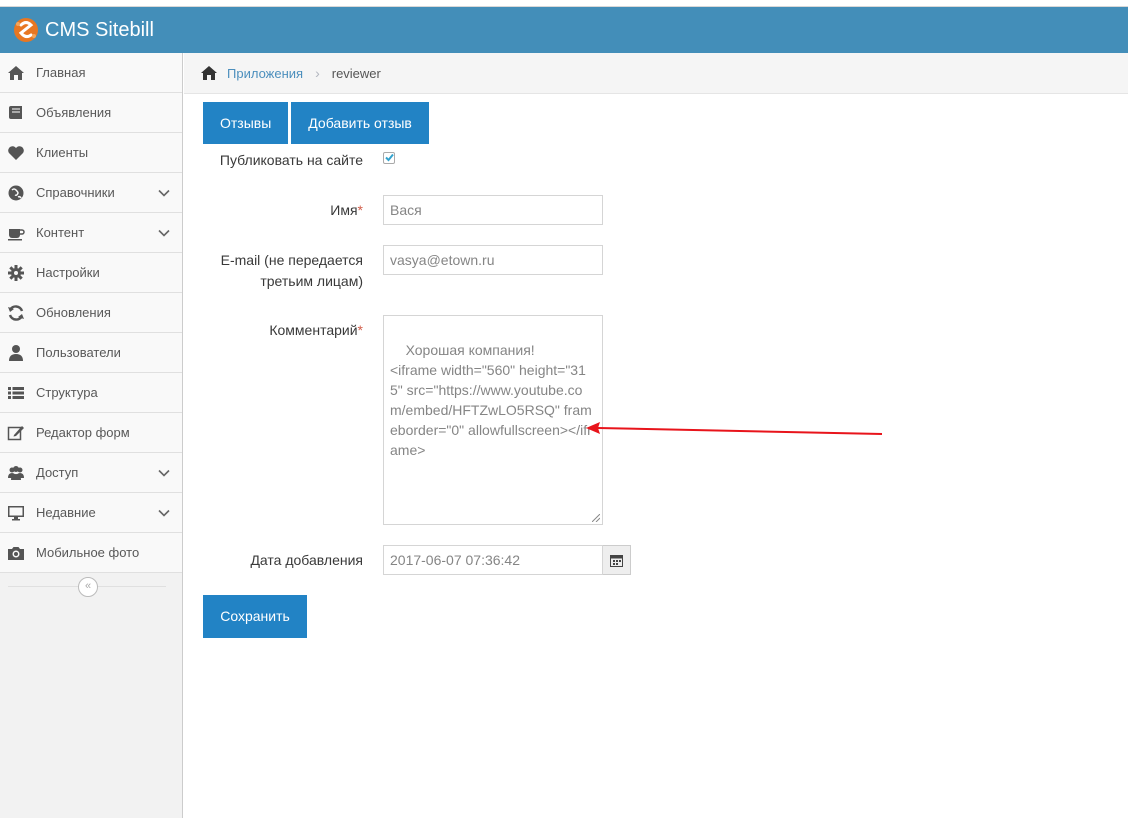 The width and height of the screenshot is (1128, 818). I want to click on desktop-icon, so click(16, 513).